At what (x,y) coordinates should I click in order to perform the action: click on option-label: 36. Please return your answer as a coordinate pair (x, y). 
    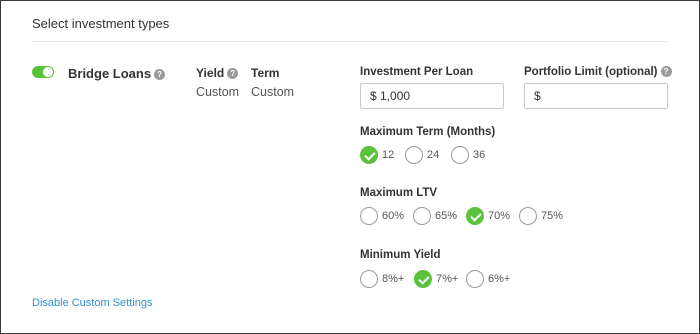
    Looking at the image, I should click on (479, 155).